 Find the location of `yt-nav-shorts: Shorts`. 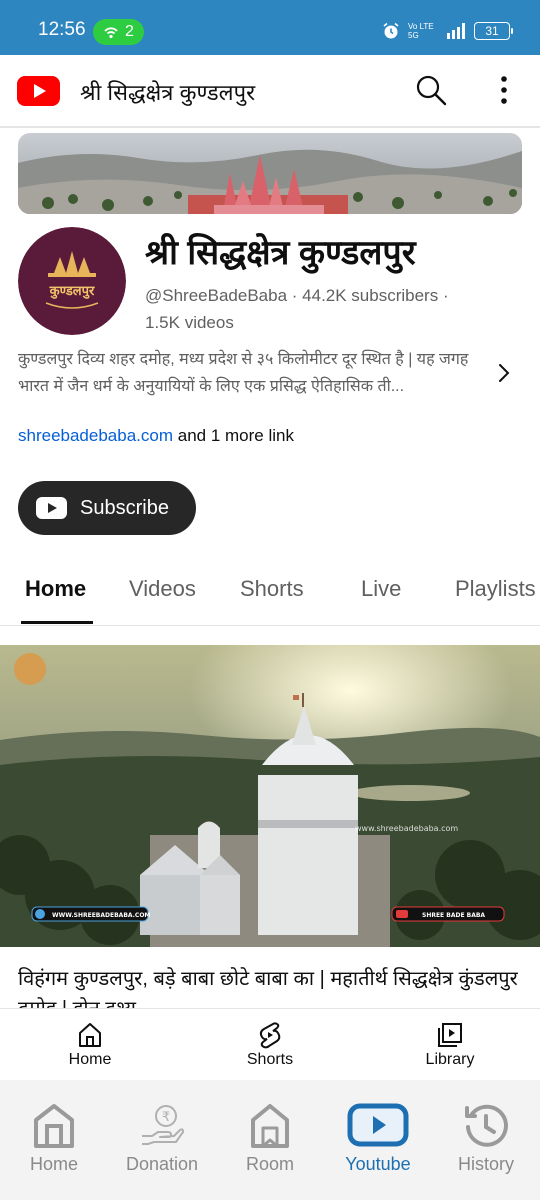

yt-nav-shorts: Shorts is located at coordinates (270, 1043).